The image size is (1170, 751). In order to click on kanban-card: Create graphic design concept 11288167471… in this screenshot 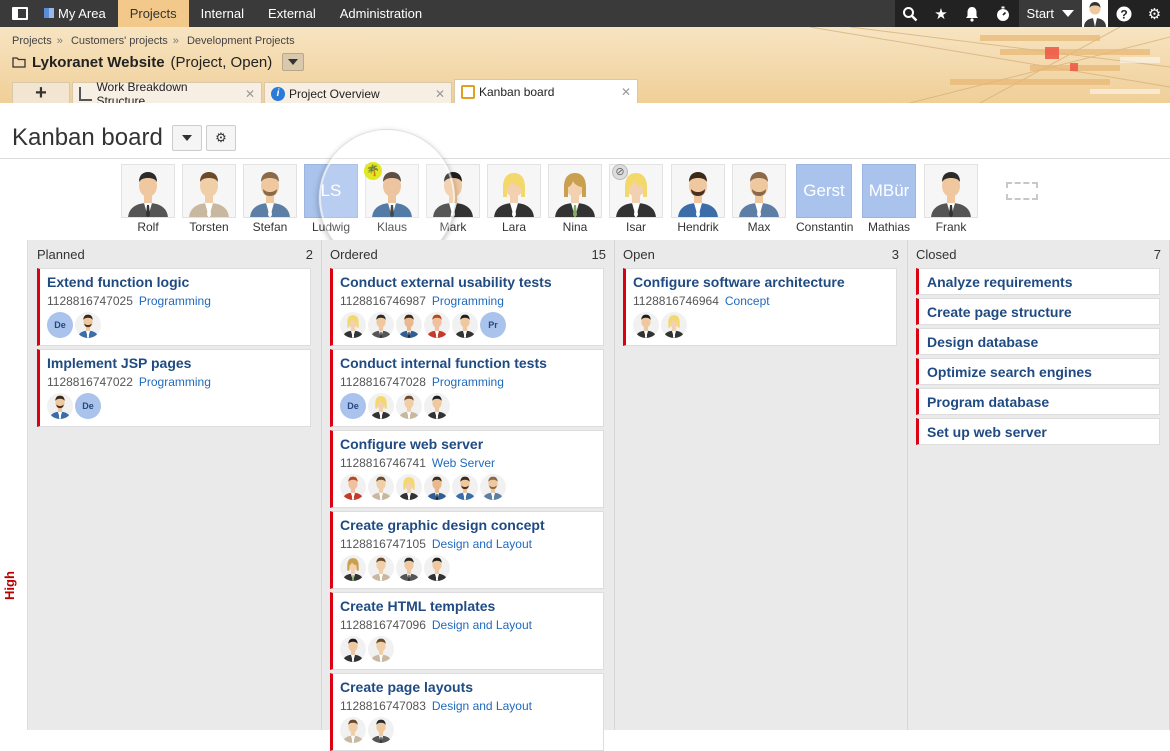, I will do `click(467, 550)`.